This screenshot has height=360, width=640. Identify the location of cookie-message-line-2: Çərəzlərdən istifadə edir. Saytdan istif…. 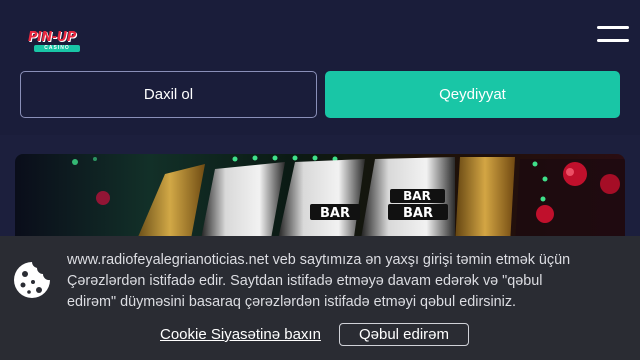
(305, 281).